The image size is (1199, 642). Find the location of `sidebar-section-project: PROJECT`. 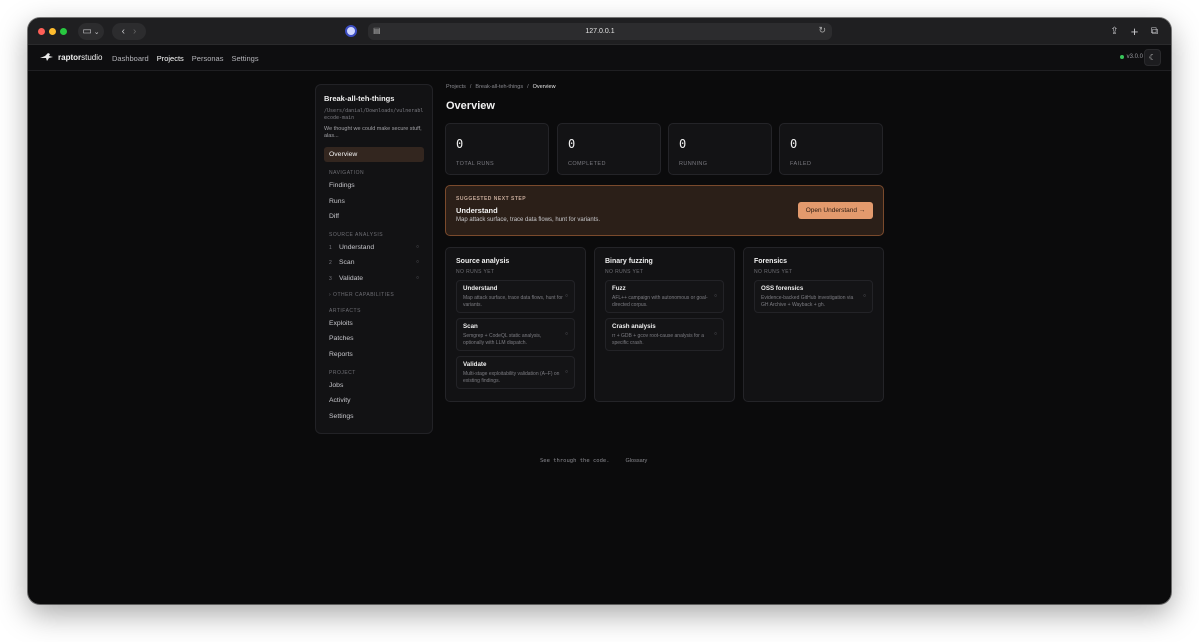

sidebar-section-project: PROJECT is located at coordinates (342, 372).